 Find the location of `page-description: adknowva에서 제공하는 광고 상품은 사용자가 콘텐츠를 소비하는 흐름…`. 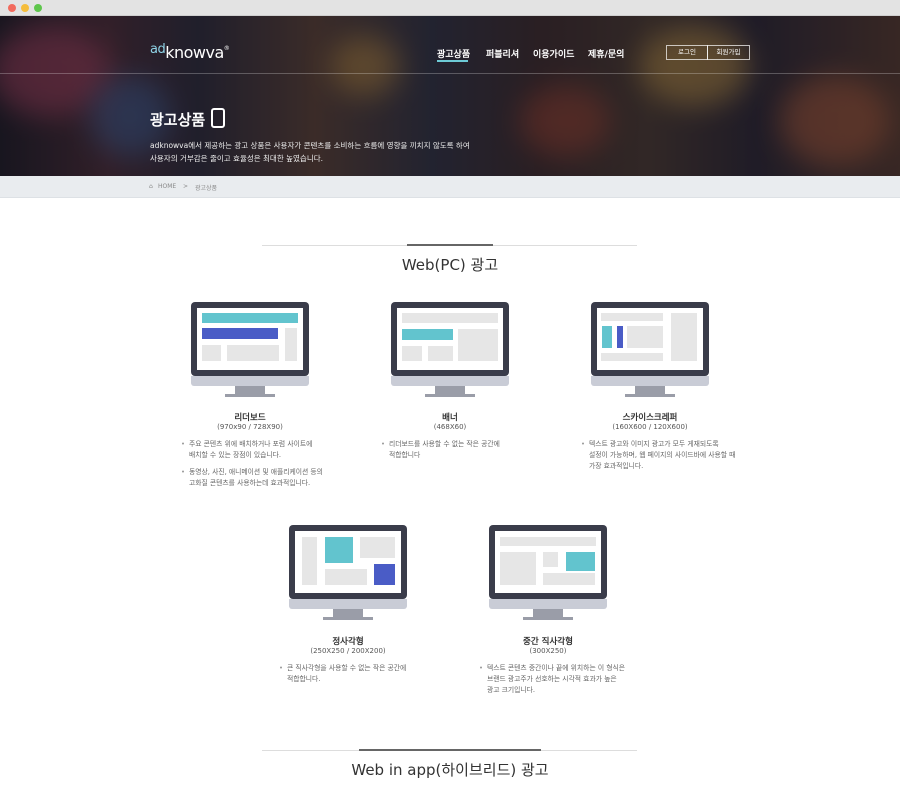

page-description: adknowva에서 제공하는 광고 상품은 사용자가 콘텐츠를 소비하는 흐름… is located at coordinates (310, 152).